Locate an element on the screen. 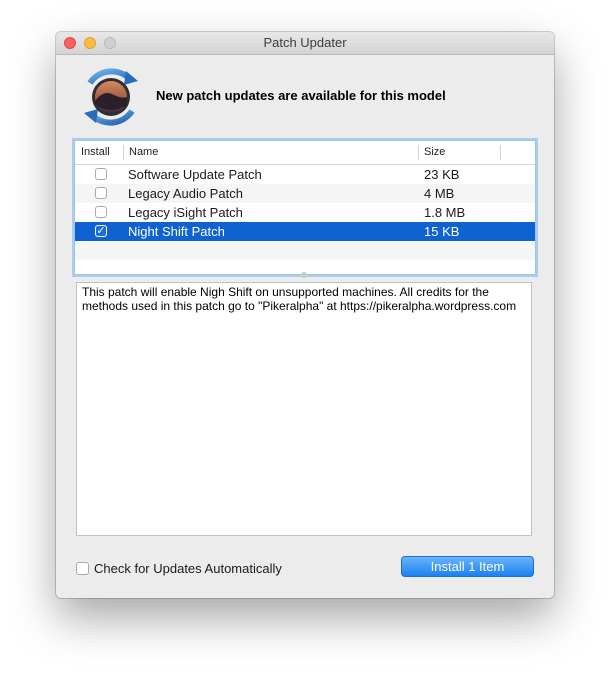  column-header-install: Install is located at coordinates (95, 152).